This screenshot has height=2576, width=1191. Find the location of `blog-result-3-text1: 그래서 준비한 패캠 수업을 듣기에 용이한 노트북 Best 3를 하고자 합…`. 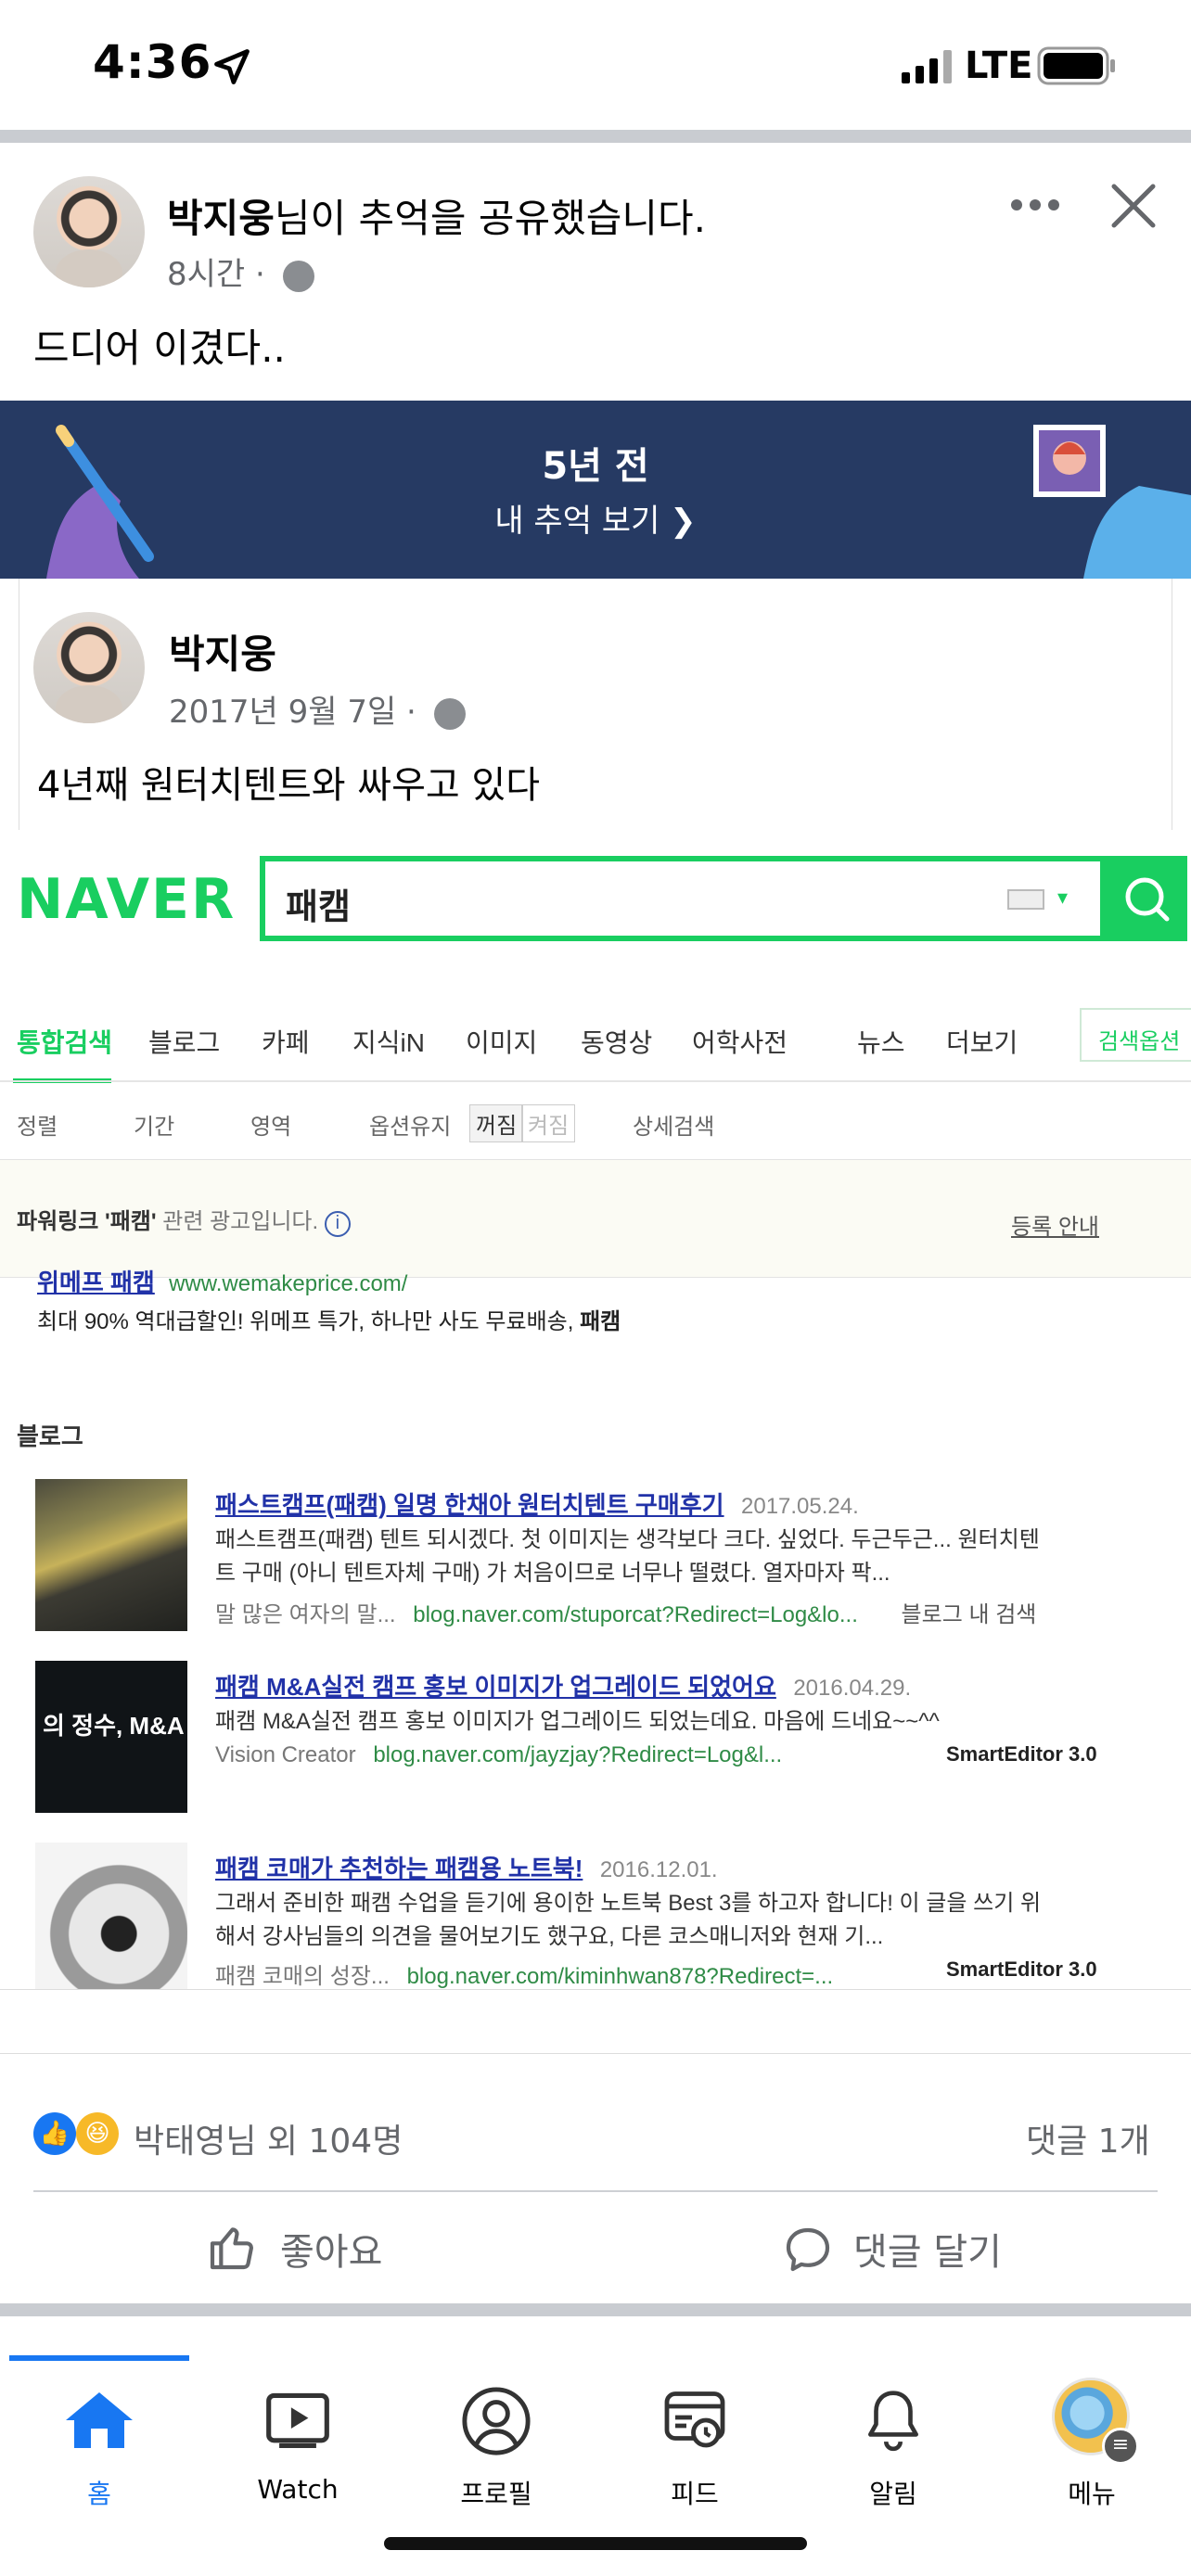

blog-result-3-text1: 그래서 준비한 패캠 수업을 듣기에 용이한 노트북 Best 3를 하고자 합… is located at coordinates (628, 1903).